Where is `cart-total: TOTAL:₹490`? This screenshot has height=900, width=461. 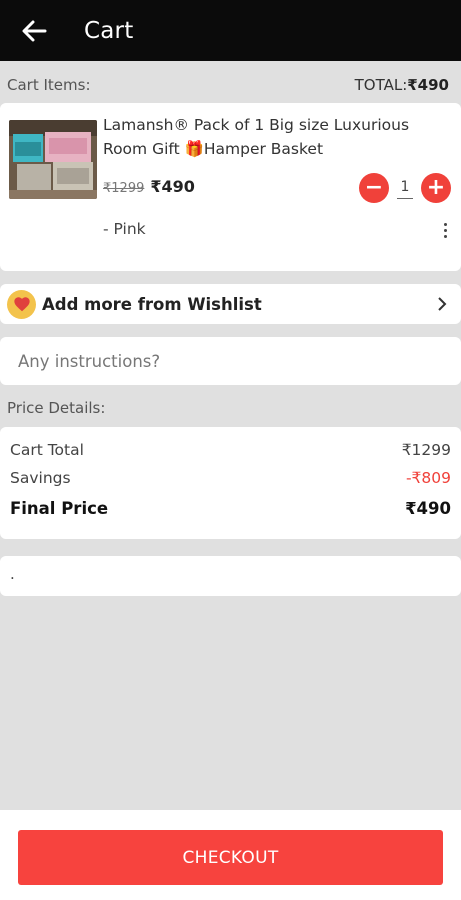 cart-total: TOTAL:₹490 is located at coordinates (402, 85).